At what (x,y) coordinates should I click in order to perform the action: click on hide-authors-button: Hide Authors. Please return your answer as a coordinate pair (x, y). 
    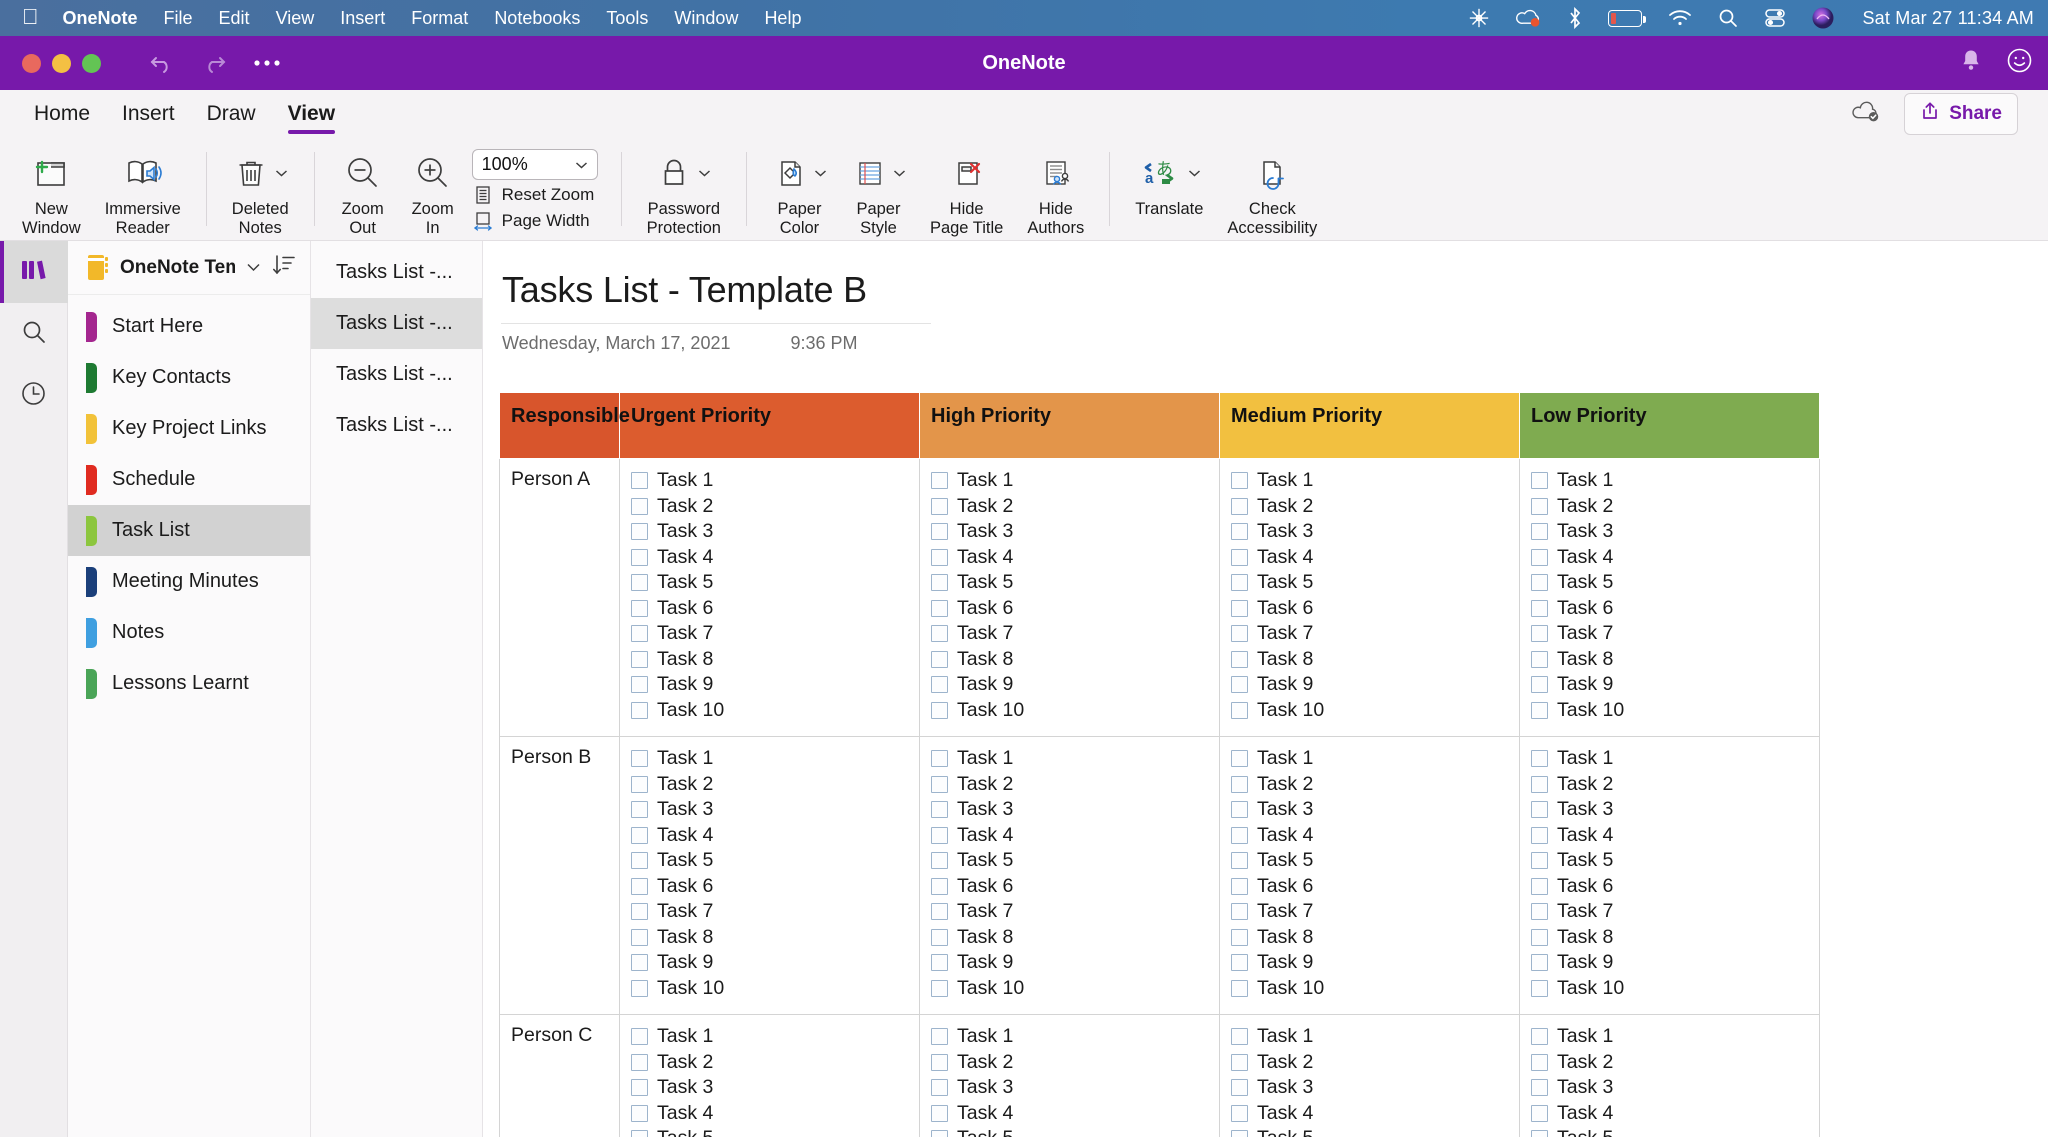
    Looking at the image, I should click on (1055, 191).